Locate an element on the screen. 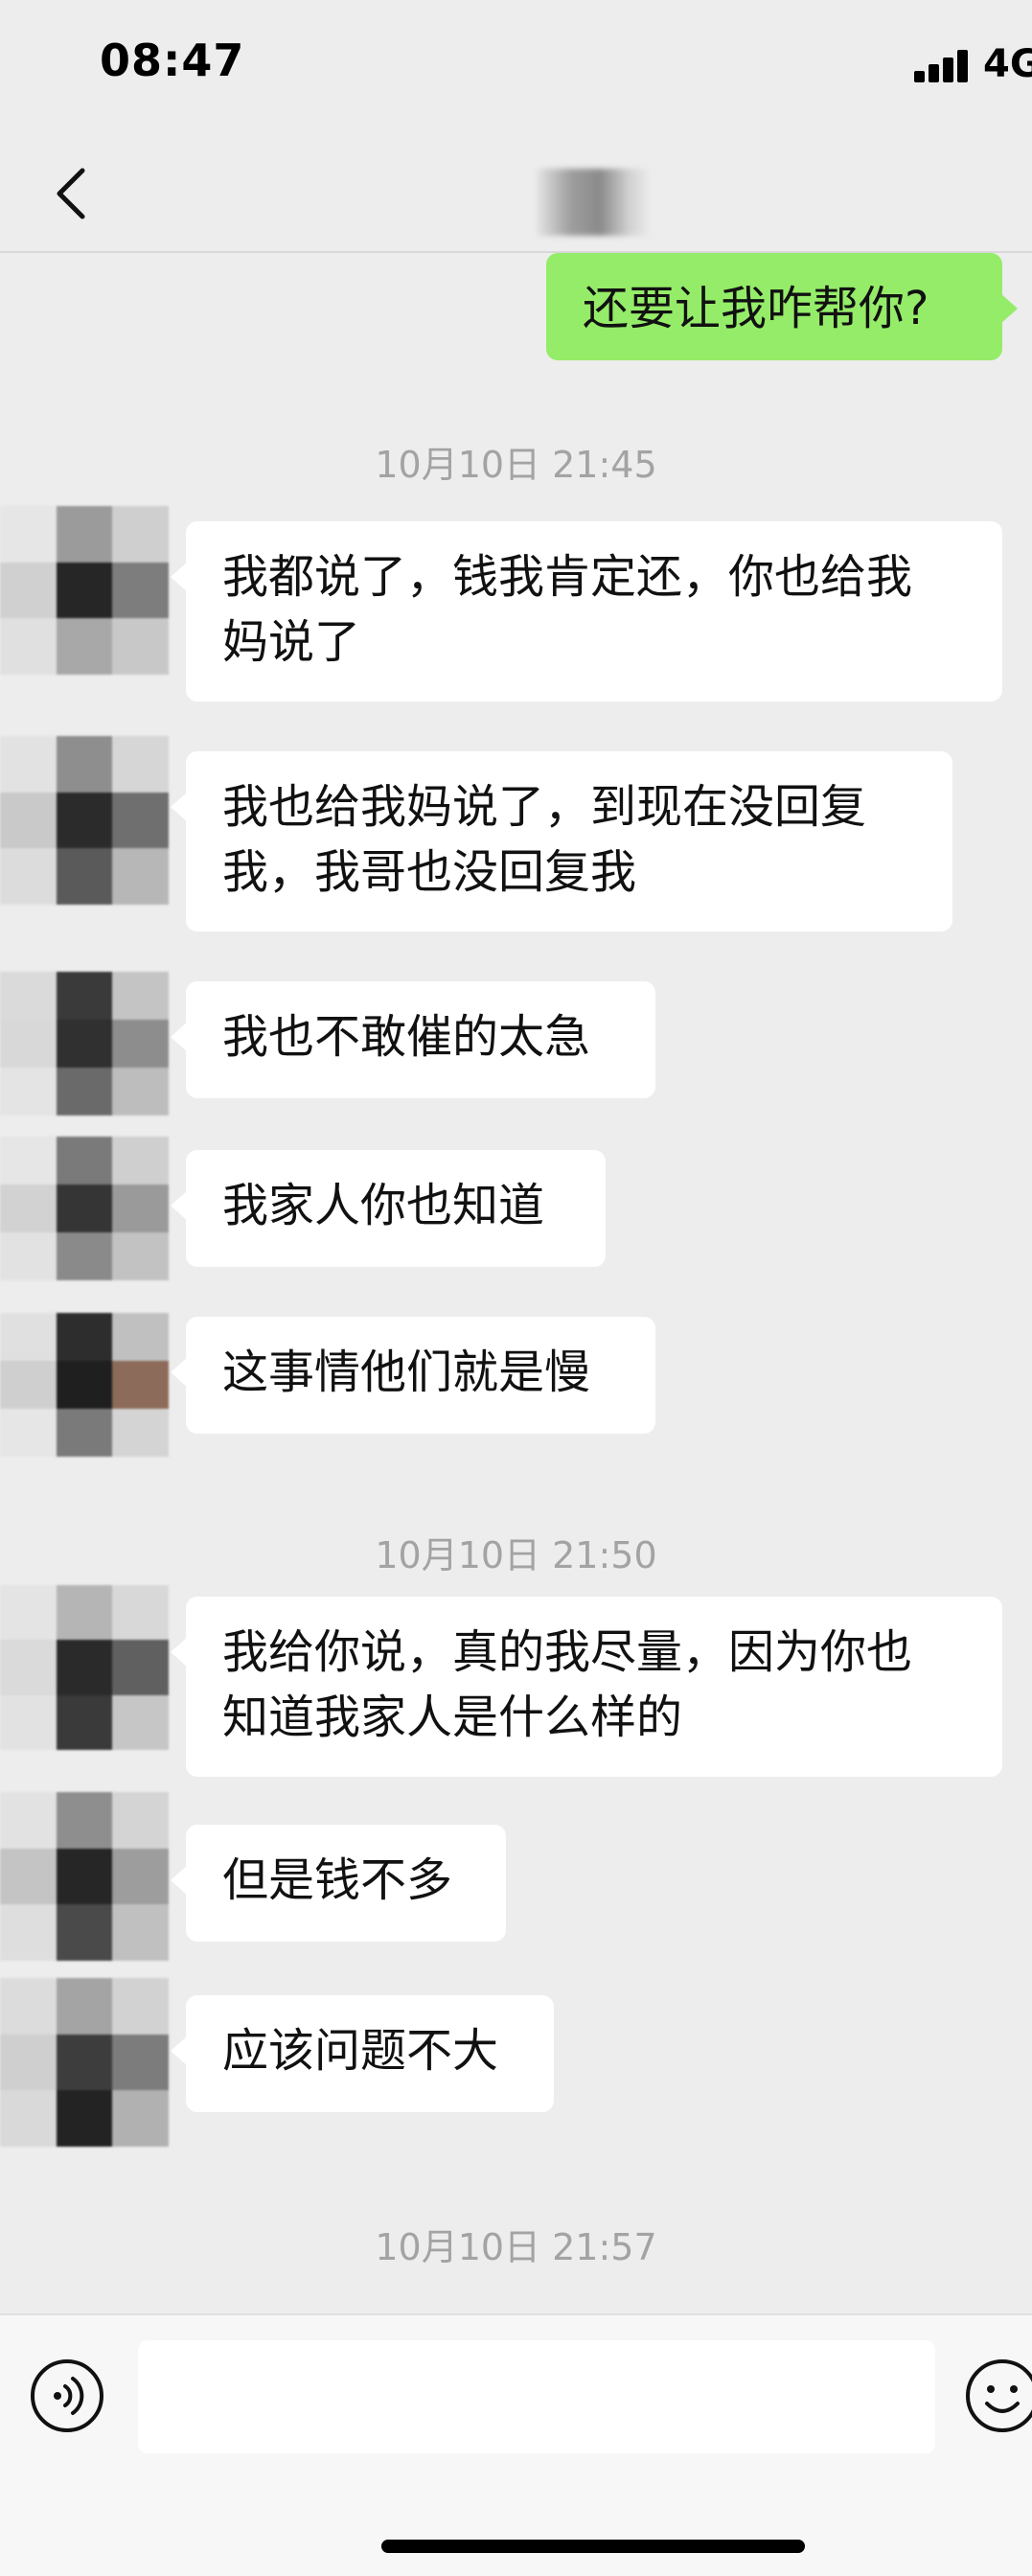  message-row-outgoing: 还要让我咋帮你? is located at coordinates (516, 306).